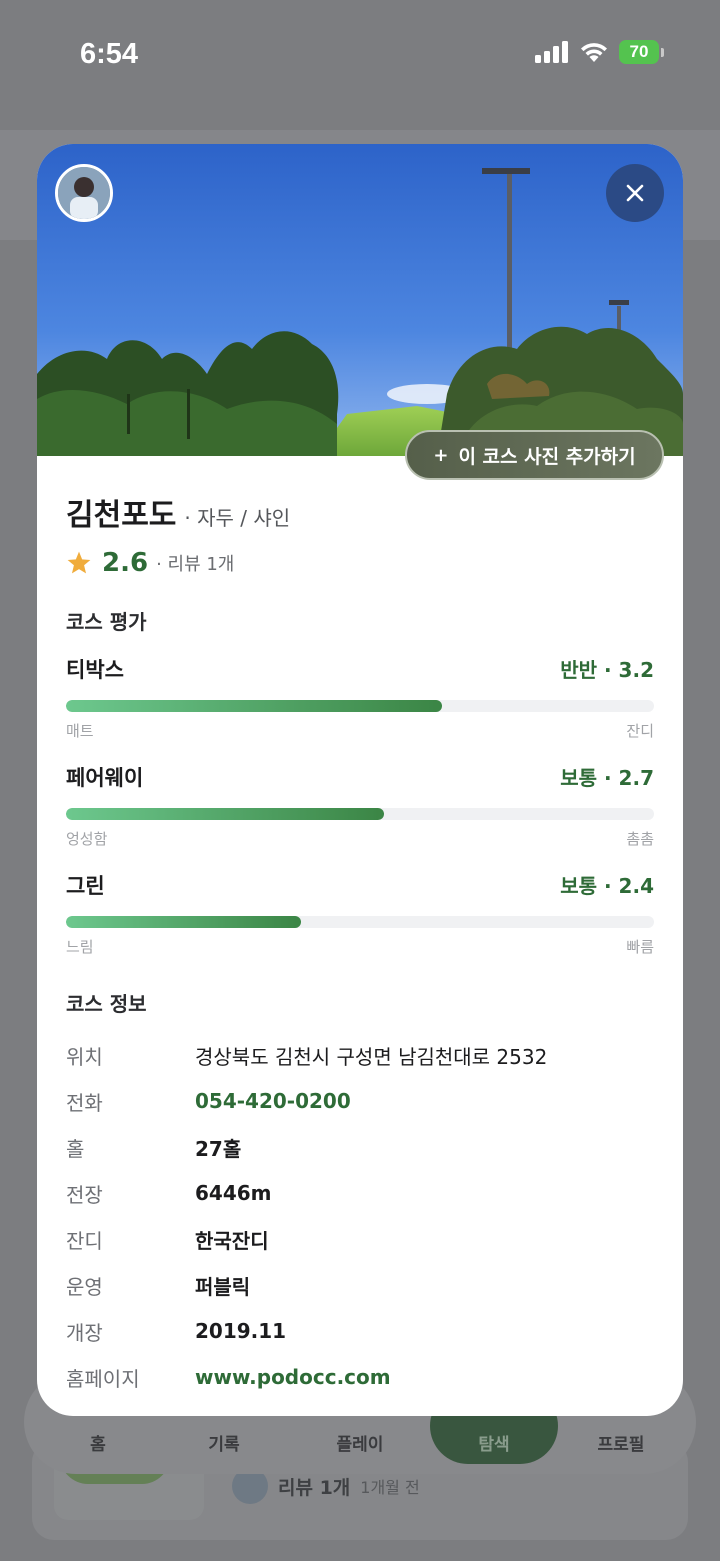  Describe the element at coordinates (241, 1331) in the screenshot. I see `info-value-opened: 2019.11` at that location.